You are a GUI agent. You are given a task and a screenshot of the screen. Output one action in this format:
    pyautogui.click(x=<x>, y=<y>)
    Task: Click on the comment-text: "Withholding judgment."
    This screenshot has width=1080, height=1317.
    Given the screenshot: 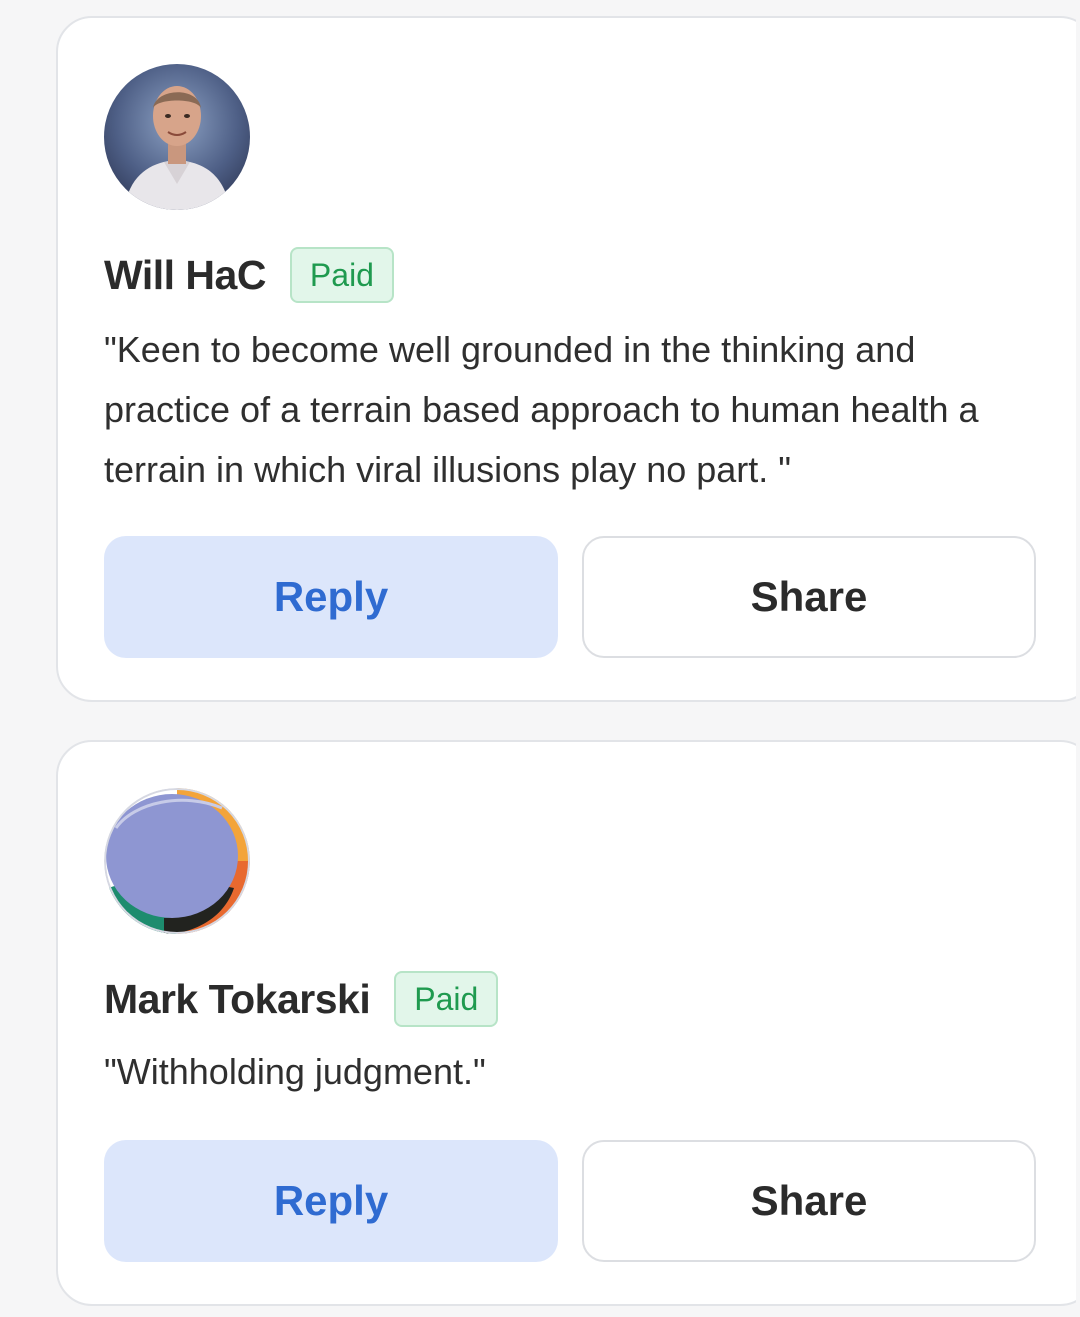 What is the action you would take?
    pyautogui.click(x=295, y=1071)
    